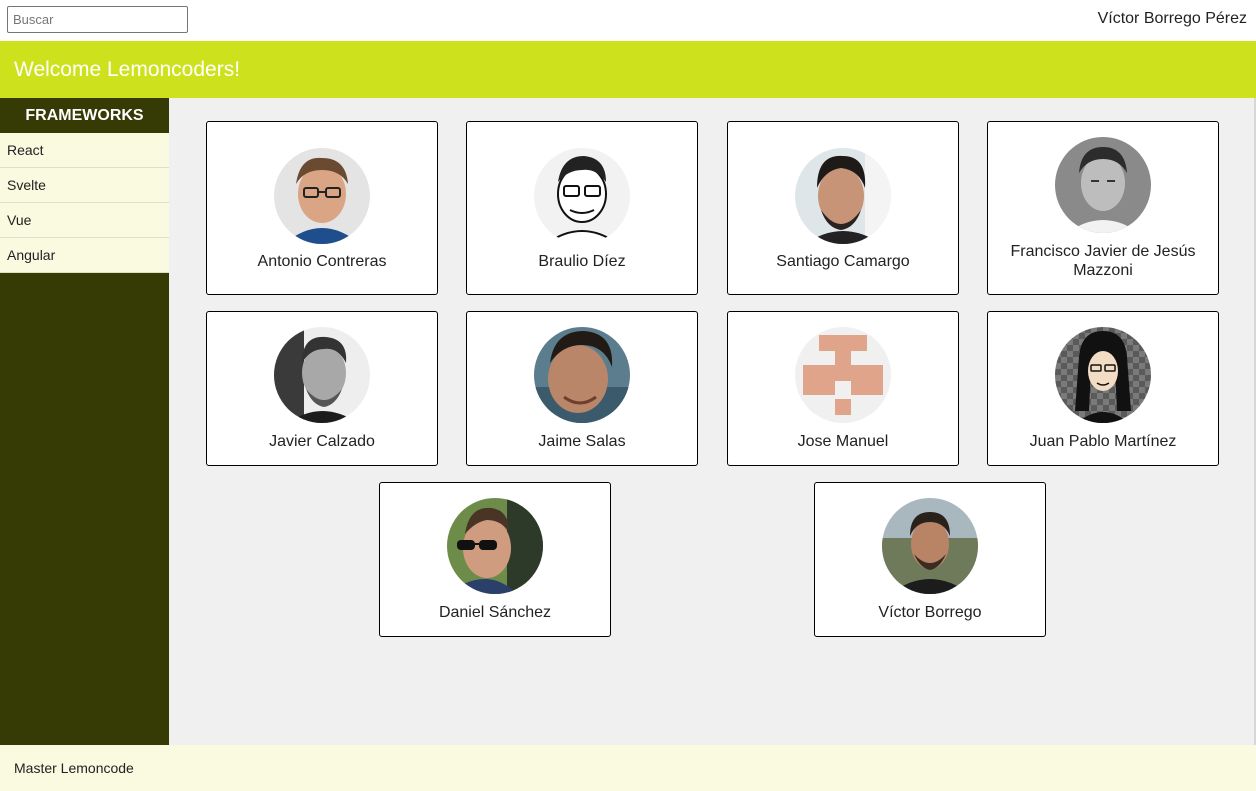 This screenshot has width=1256, height=791. What do you see at coordinates (843, 441) in the screenshot?
I see `member-name: Jose Manuel` at bounding box center [843, 441].